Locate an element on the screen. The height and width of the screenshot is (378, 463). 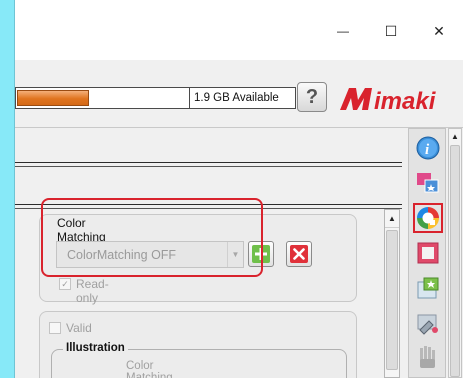
maximize-button: ☐ is located at coordinates (391, 31).